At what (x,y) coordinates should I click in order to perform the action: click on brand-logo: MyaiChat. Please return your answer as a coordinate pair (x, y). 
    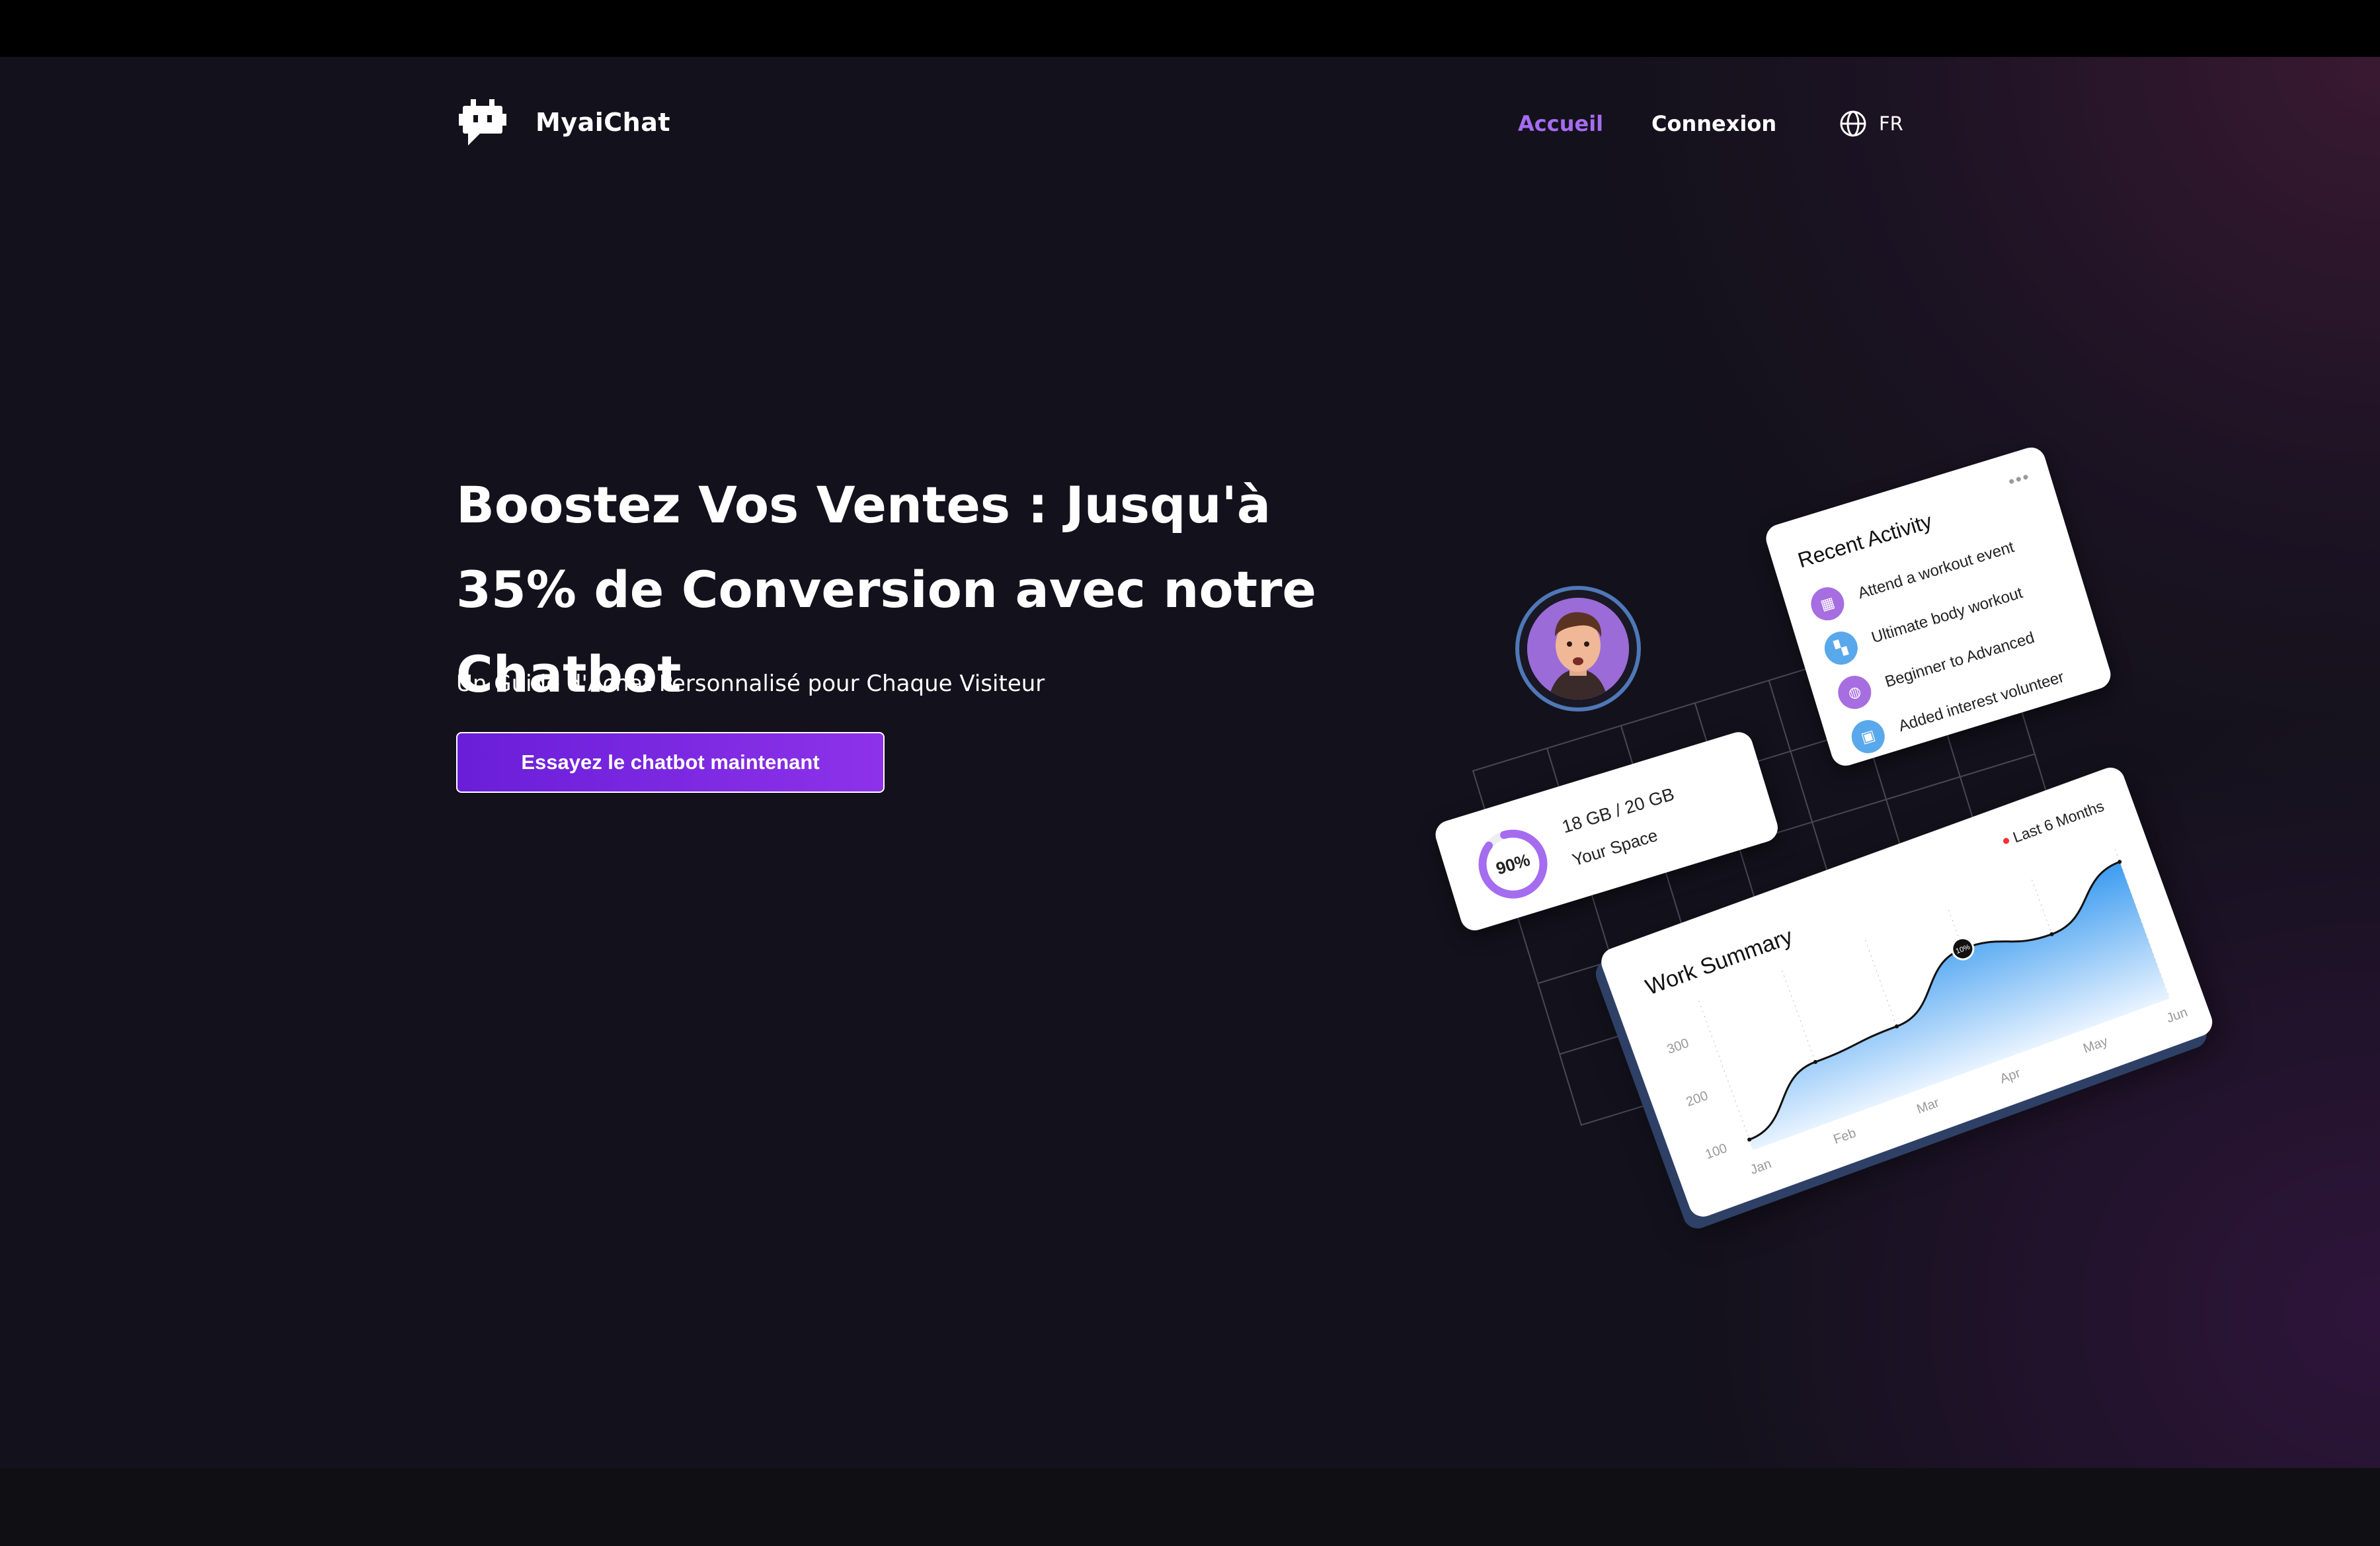
    Looking at the image, I should click on (563, 122).